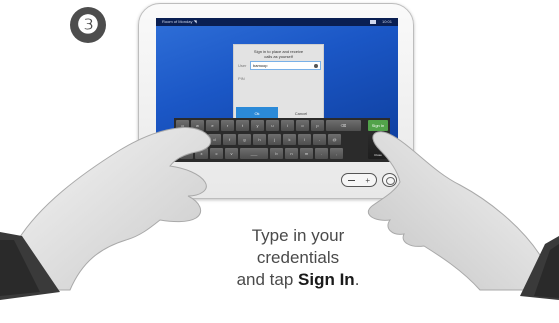 Image resolution: width=559 pixels, height=323 pixels. Describe the element at coordinates (274, 139) in the screenshot. I see `key: j` at that location.